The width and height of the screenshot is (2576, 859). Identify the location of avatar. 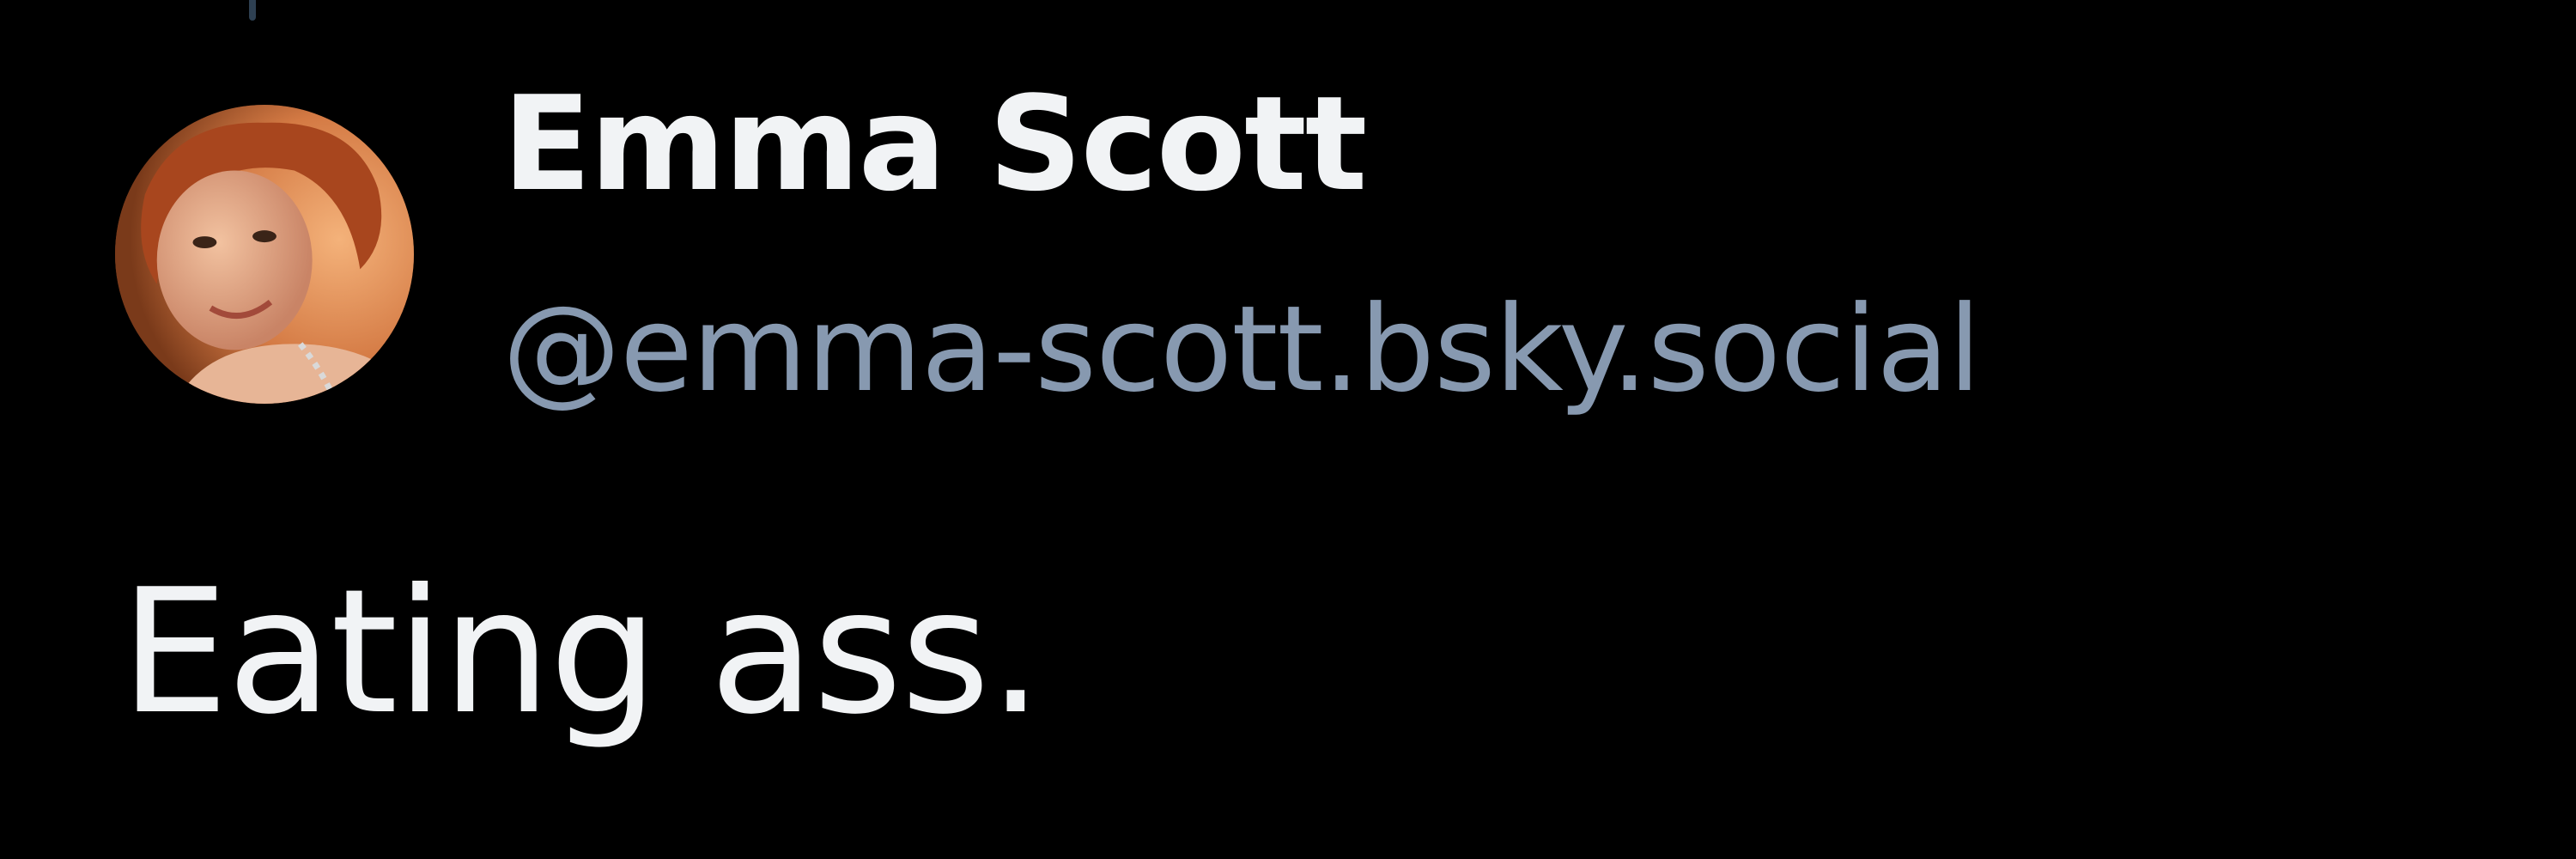
(264, 254).